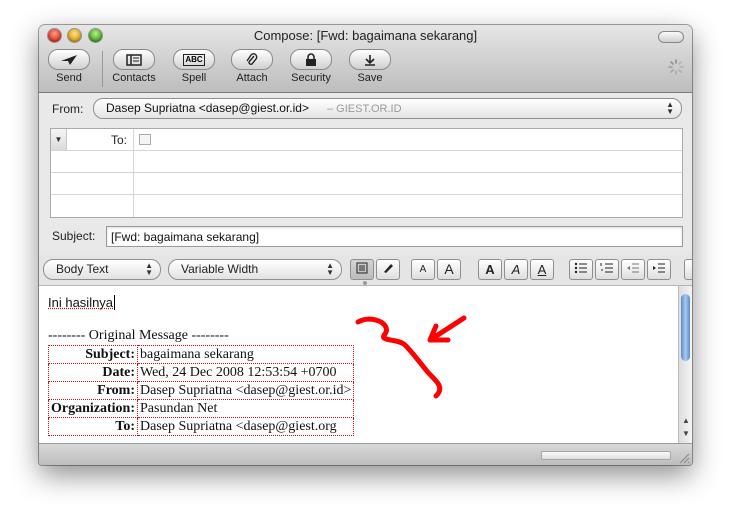 The width and height of the screenshot is (732, 520). I want to click on pencil-icon, so click(388, 268).